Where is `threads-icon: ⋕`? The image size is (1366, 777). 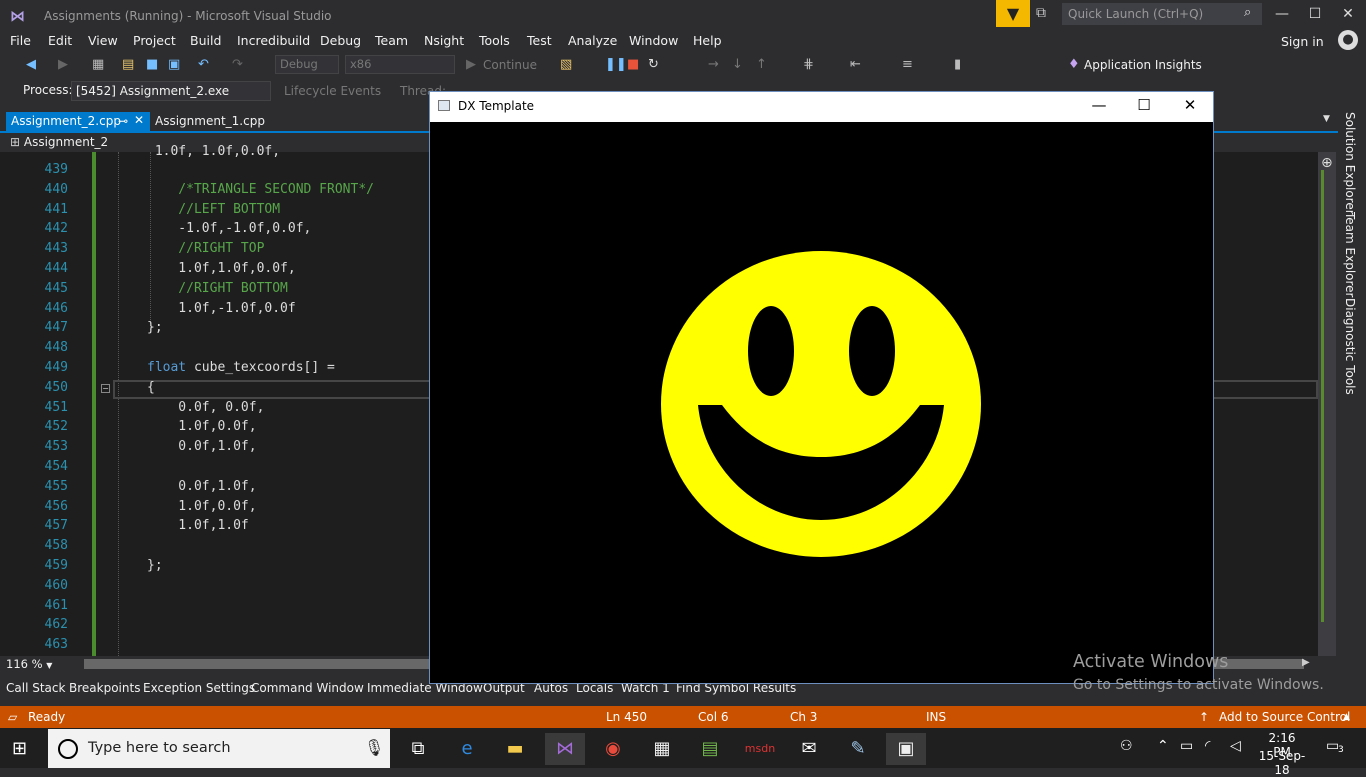 threads-icon: ⋕ is located at coordinates (808, 64).